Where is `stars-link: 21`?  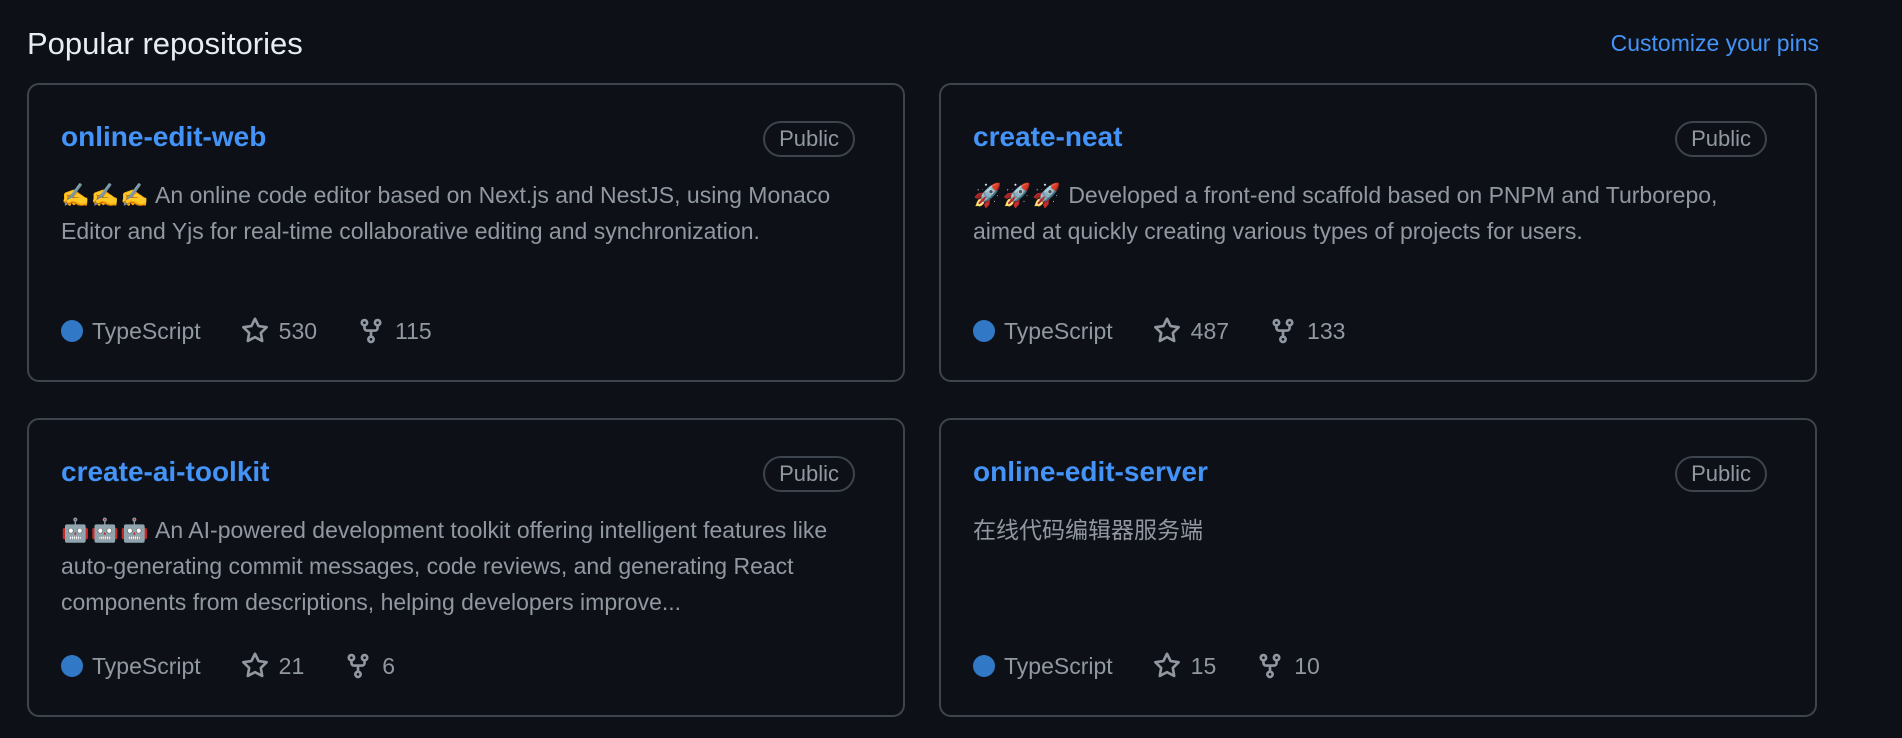
stars-link: 21 is located at coordinates (273, 666).